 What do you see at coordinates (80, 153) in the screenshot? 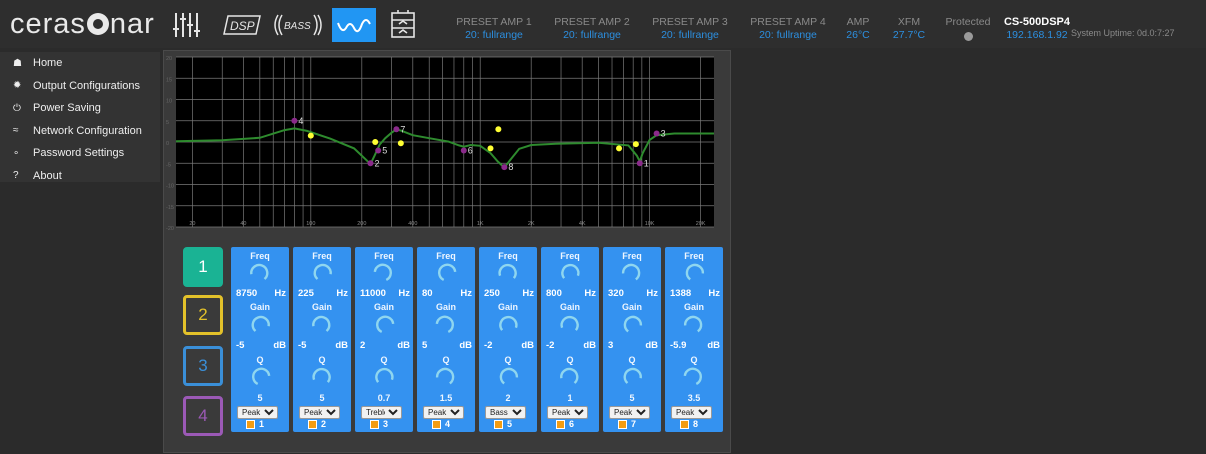
I see `sidebar-item-password-settings: ∘ Password Settings` at bounding box center [80, 153].